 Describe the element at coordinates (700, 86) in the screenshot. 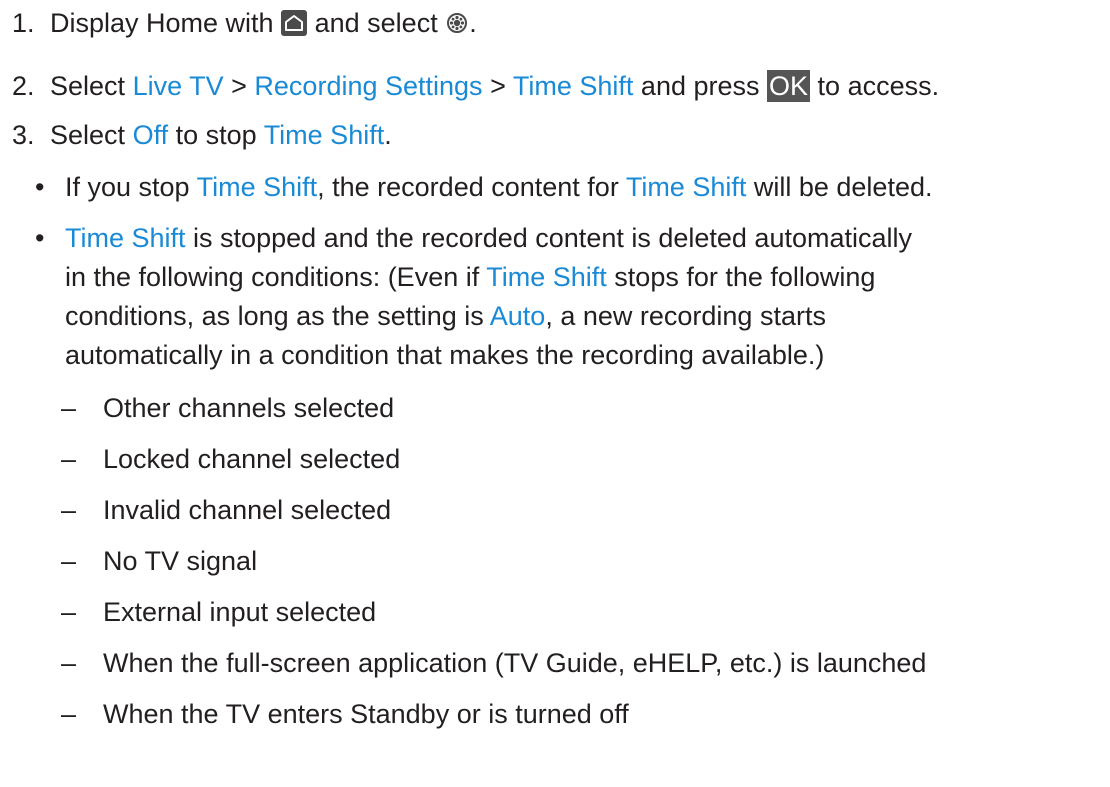

I see `step-text: and press` at that location.